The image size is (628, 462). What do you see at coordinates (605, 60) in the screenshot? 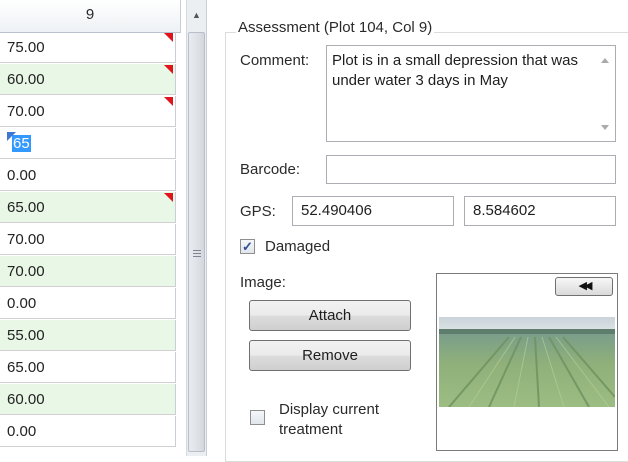
I see `scroll-up-arrow-icon` at bounding box center [605, 60].